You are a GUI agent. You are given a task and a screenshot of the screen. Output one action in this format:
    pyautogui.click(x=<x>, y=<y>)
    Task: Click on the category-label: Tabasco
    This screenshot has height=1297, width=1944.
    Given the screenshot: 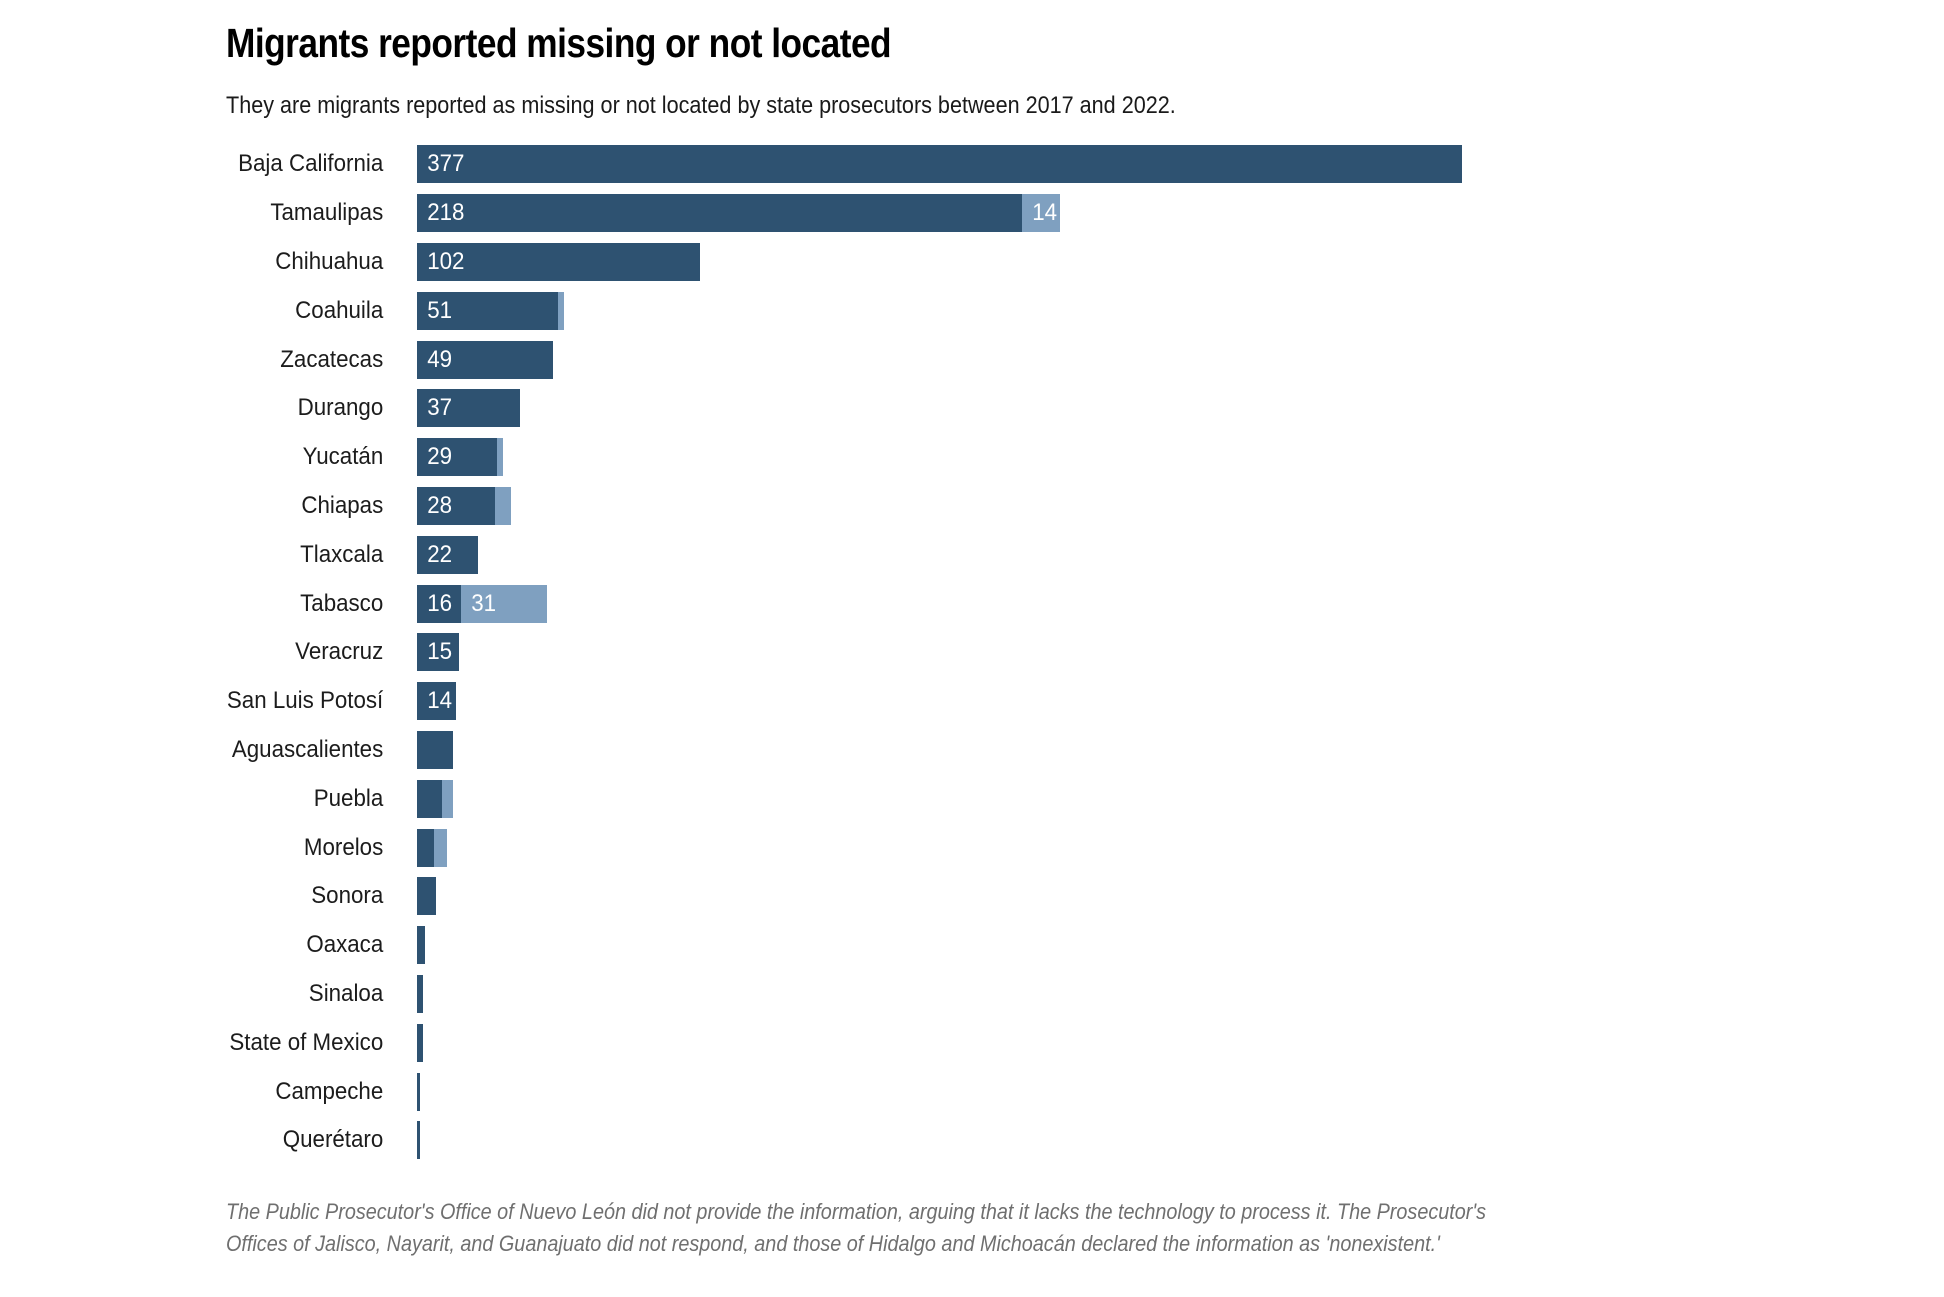 What is the action you would take?
    pyautogui.click(x=342, y=603)
    